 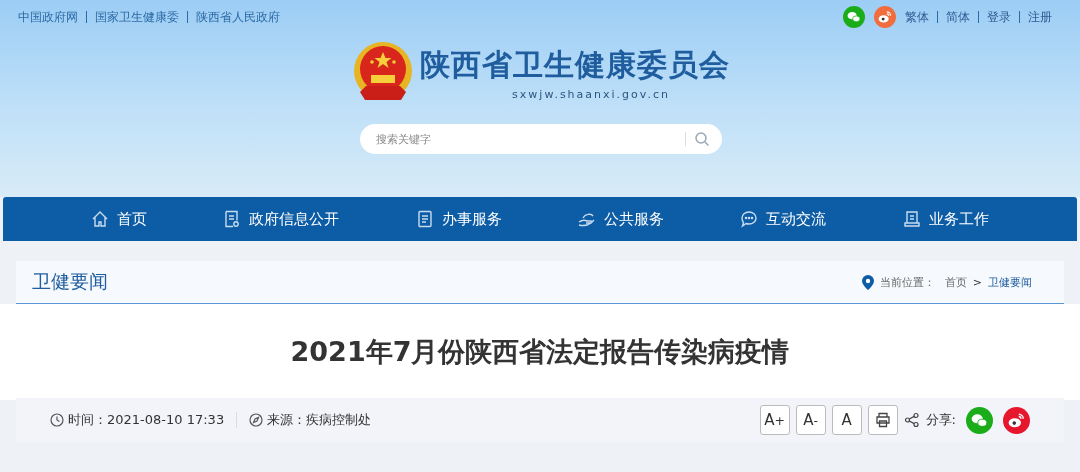 I want to click on search-field: 搜索关键字, so click(x=541, y=139).